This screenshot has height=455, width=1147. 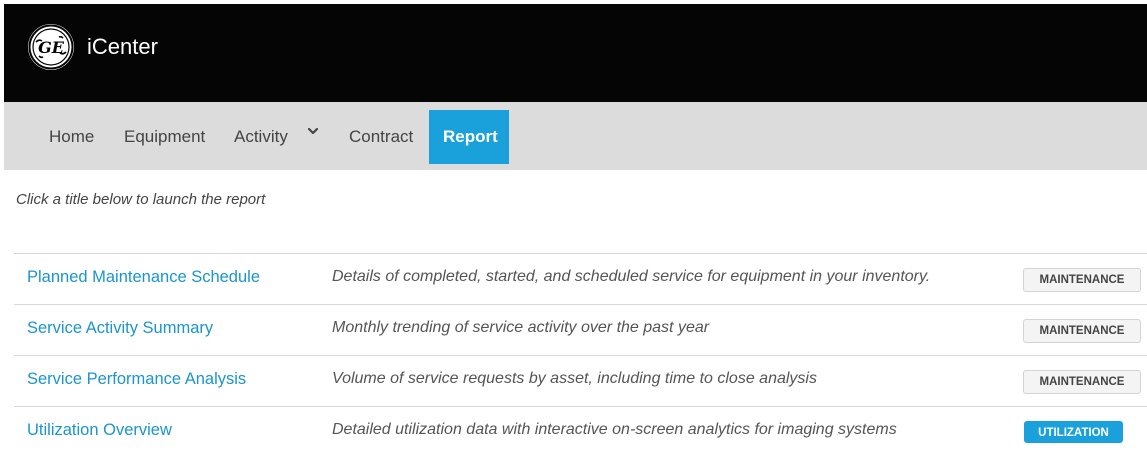 I want to click on svg-text: GE, so click(x=51, y=47).